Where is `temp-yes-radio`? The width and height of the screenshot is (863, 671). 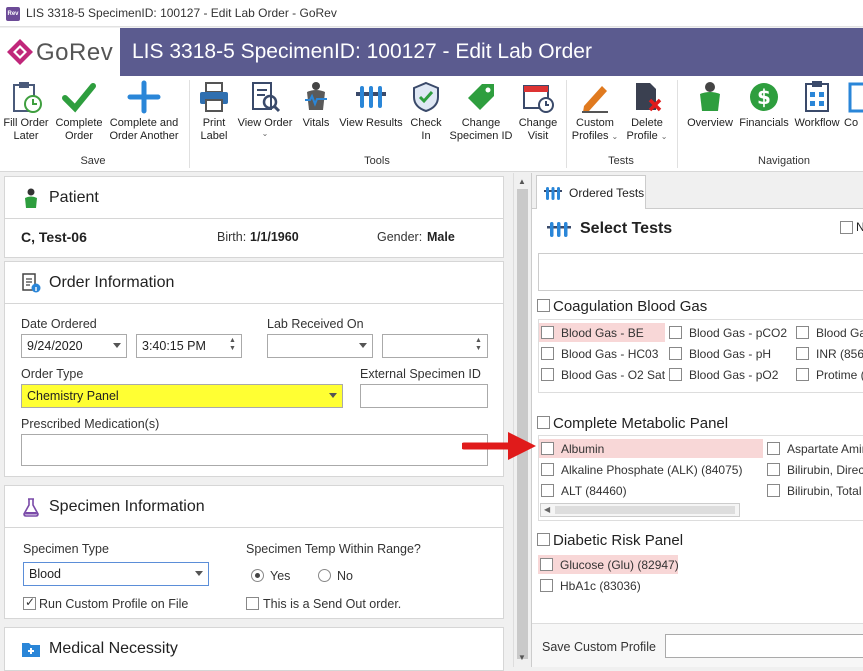 temp-yes-radio is located at coordinates (257, 575).